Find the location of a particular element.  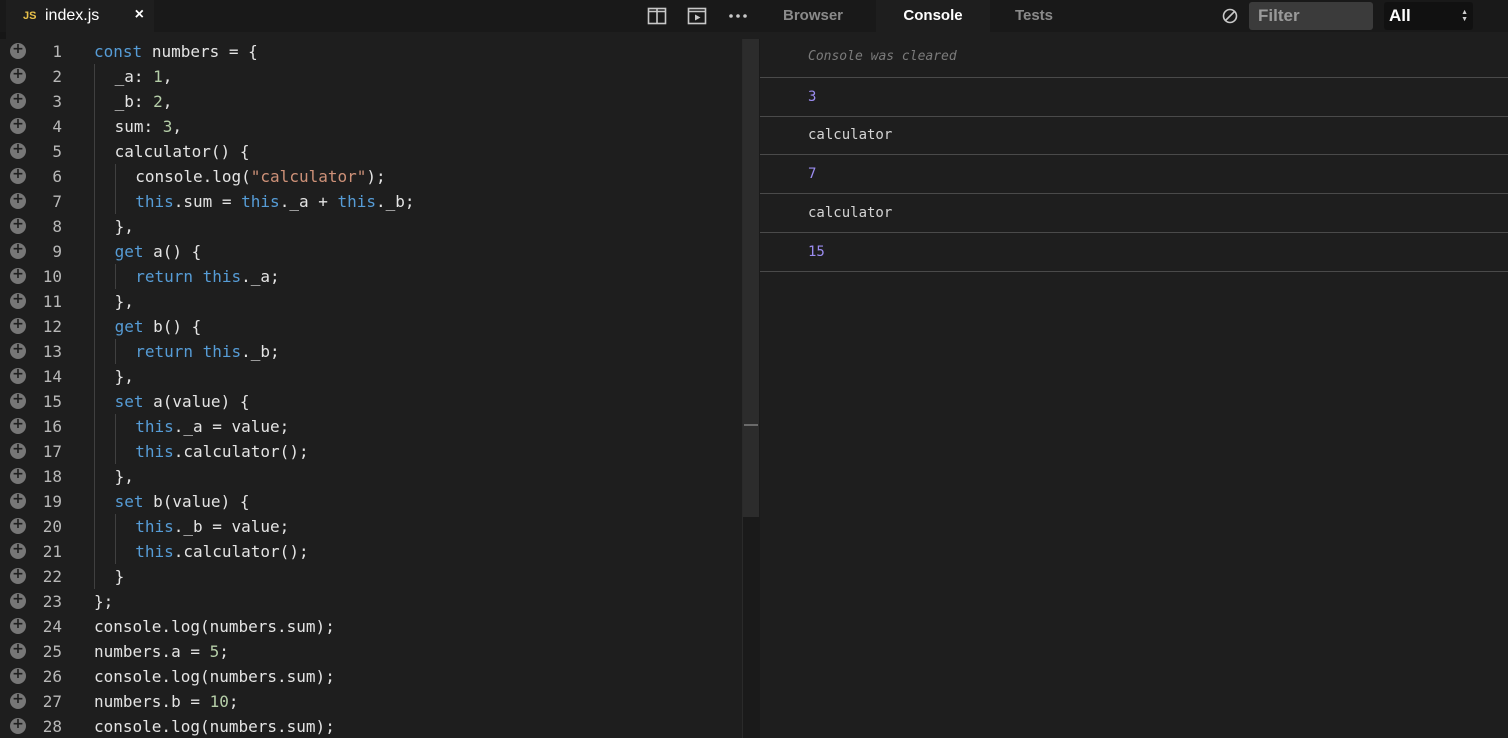

code-line: 13 return this._b; is located at coordinates (371, 351).